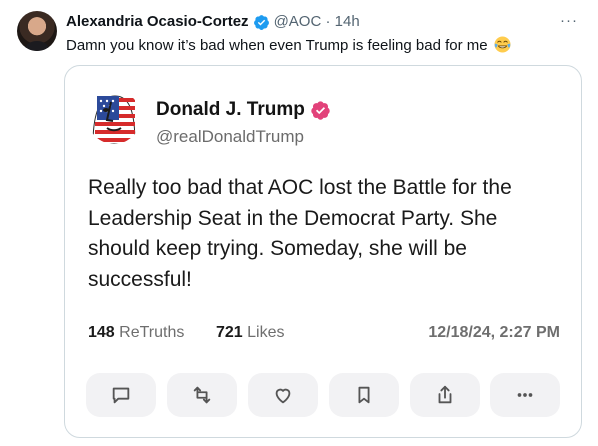 The width and height of the screenshot is (598, 446). I want to click on post-header: Alexandria Ocasio-Cortez @AOC · 14h, so click(213, 22).